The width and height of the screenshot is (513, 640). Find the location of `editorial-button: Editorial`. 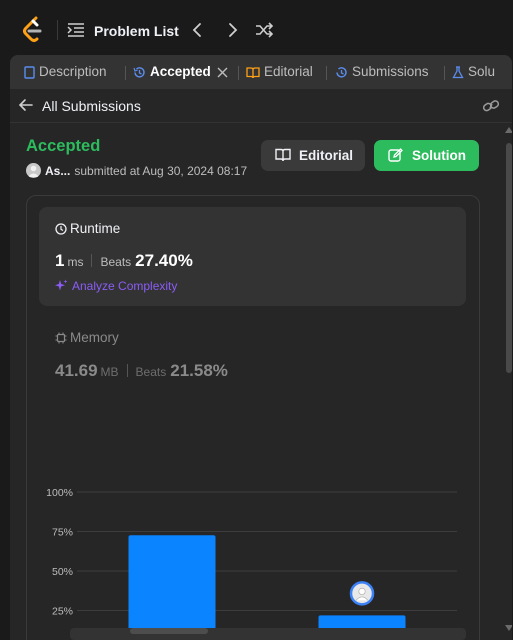

editorial-button: Editorial is located at coordinates (313, 155).